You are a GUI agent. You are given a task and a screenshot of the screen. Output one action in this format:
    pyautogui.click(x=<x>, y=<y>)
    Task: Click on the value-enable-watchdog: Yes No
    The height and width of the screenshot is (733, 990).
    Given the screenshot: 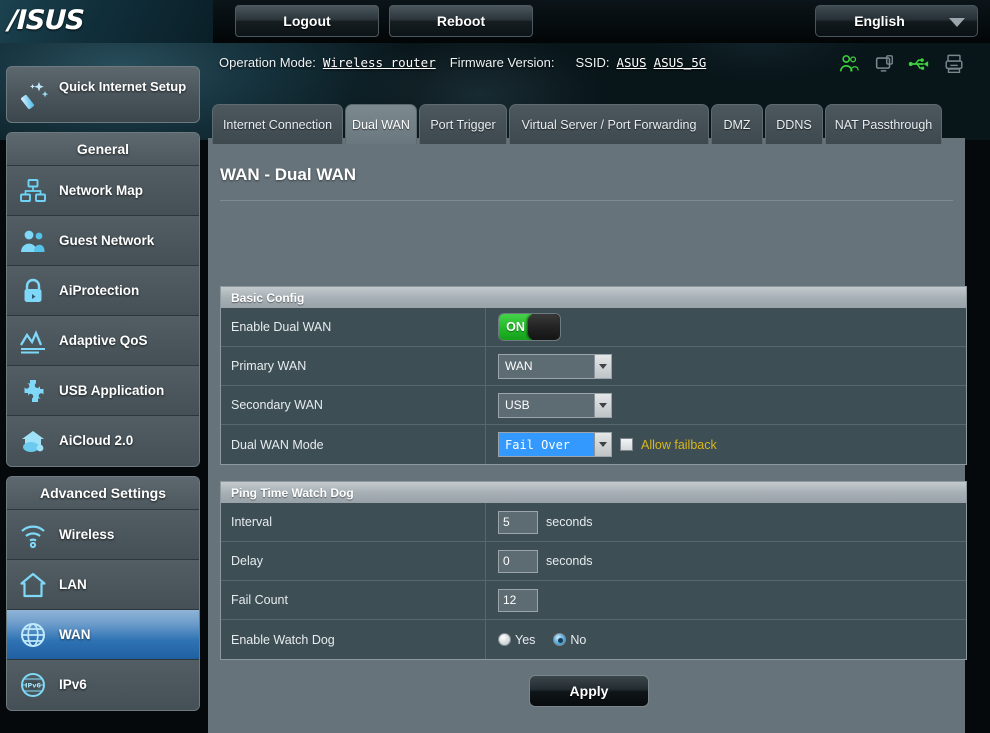 What is the action you would take?
    pyautogui.click(x=726, y=639)
    